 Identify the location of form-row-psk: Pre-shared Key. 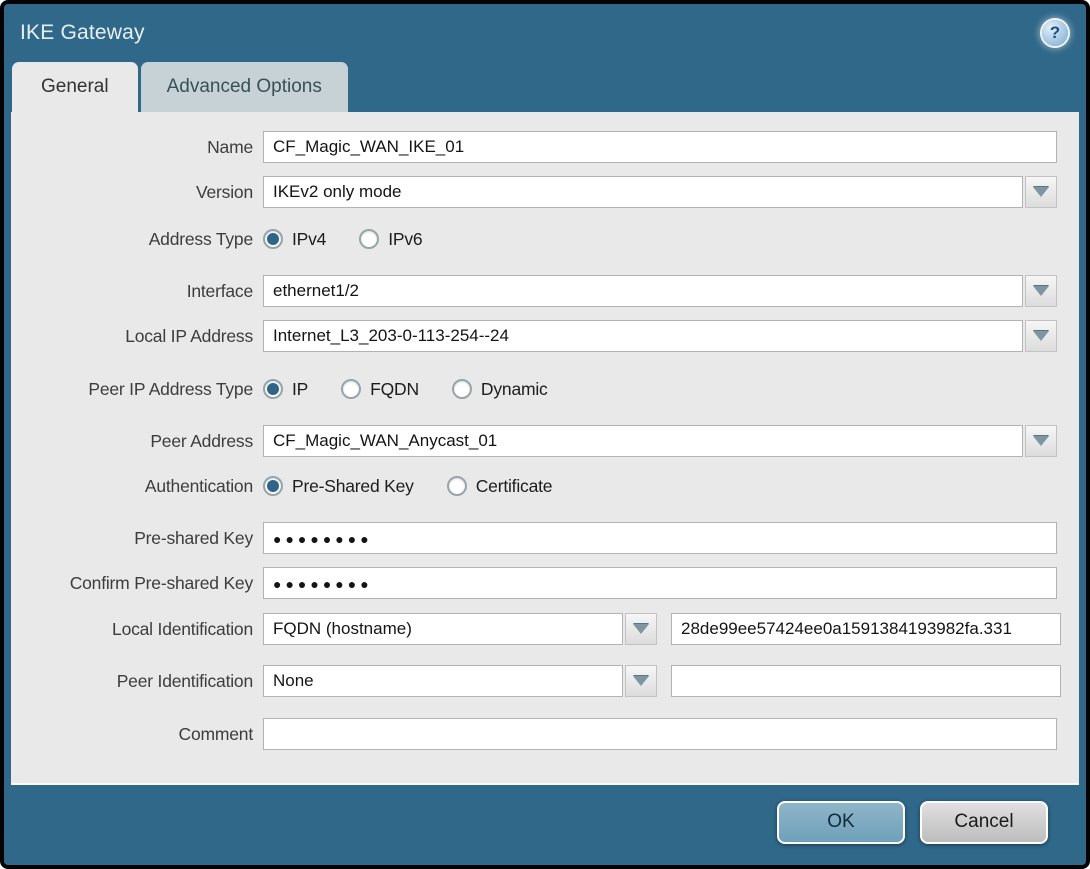
(534, 538).